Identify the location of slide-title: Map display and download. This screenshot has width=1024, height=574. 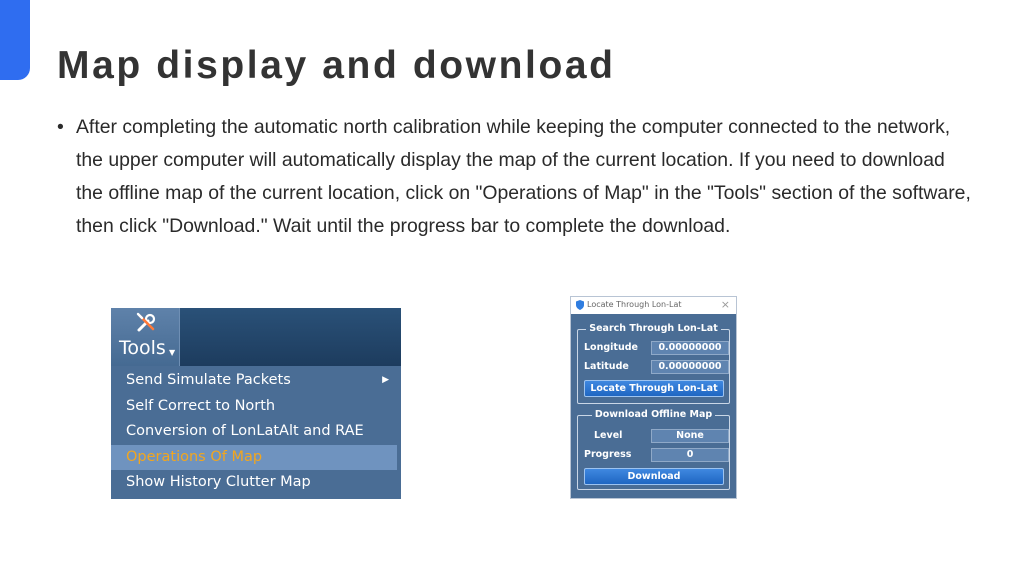
(336, 65).